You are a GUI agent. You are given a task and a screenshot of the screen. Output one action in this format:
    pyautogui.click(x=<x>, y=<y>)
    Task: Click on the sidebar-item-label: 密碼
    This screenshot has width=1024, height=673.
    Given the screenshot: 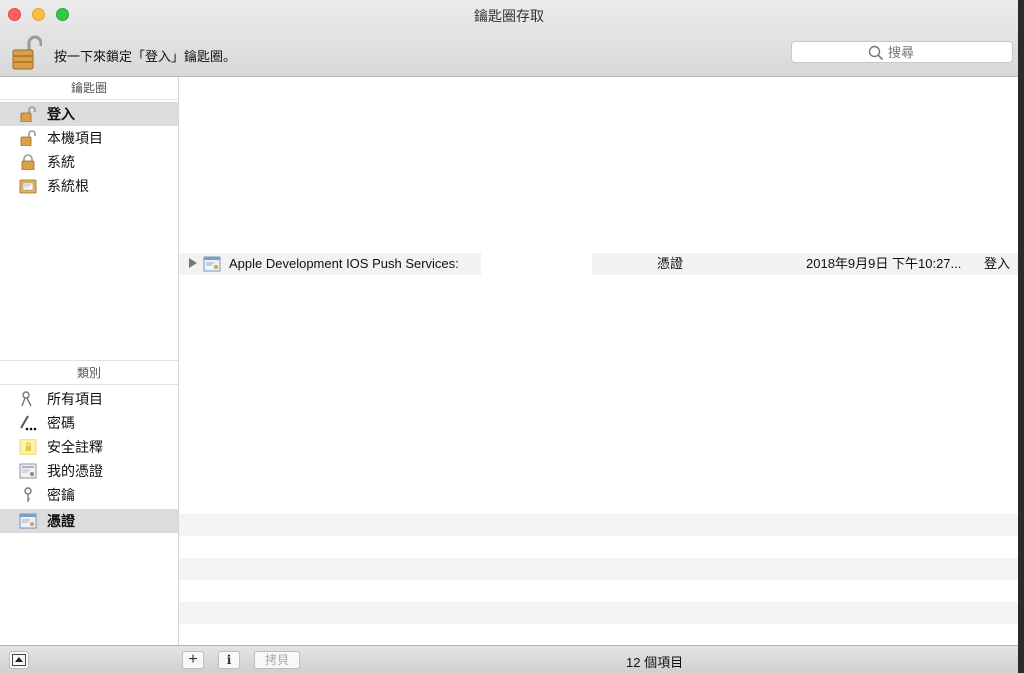 What is the action you would take?
    pyautogui.click(x=61, y=423)
    